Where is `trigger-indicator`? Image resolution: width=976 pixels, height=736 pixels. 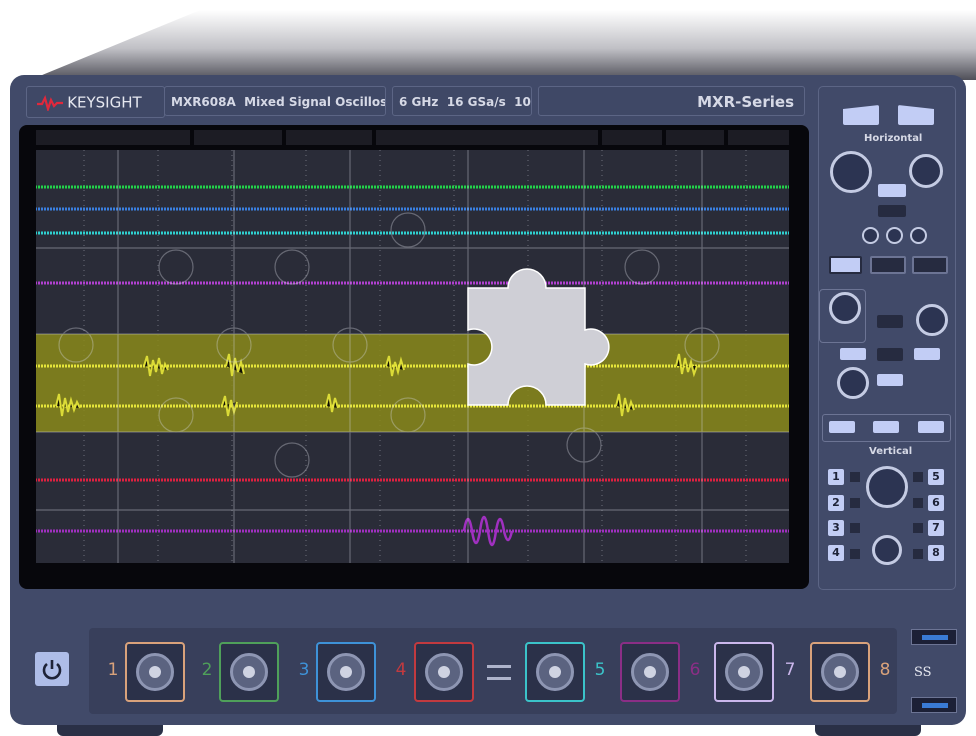 trigger-indicator is located at coordinates (890, 321).